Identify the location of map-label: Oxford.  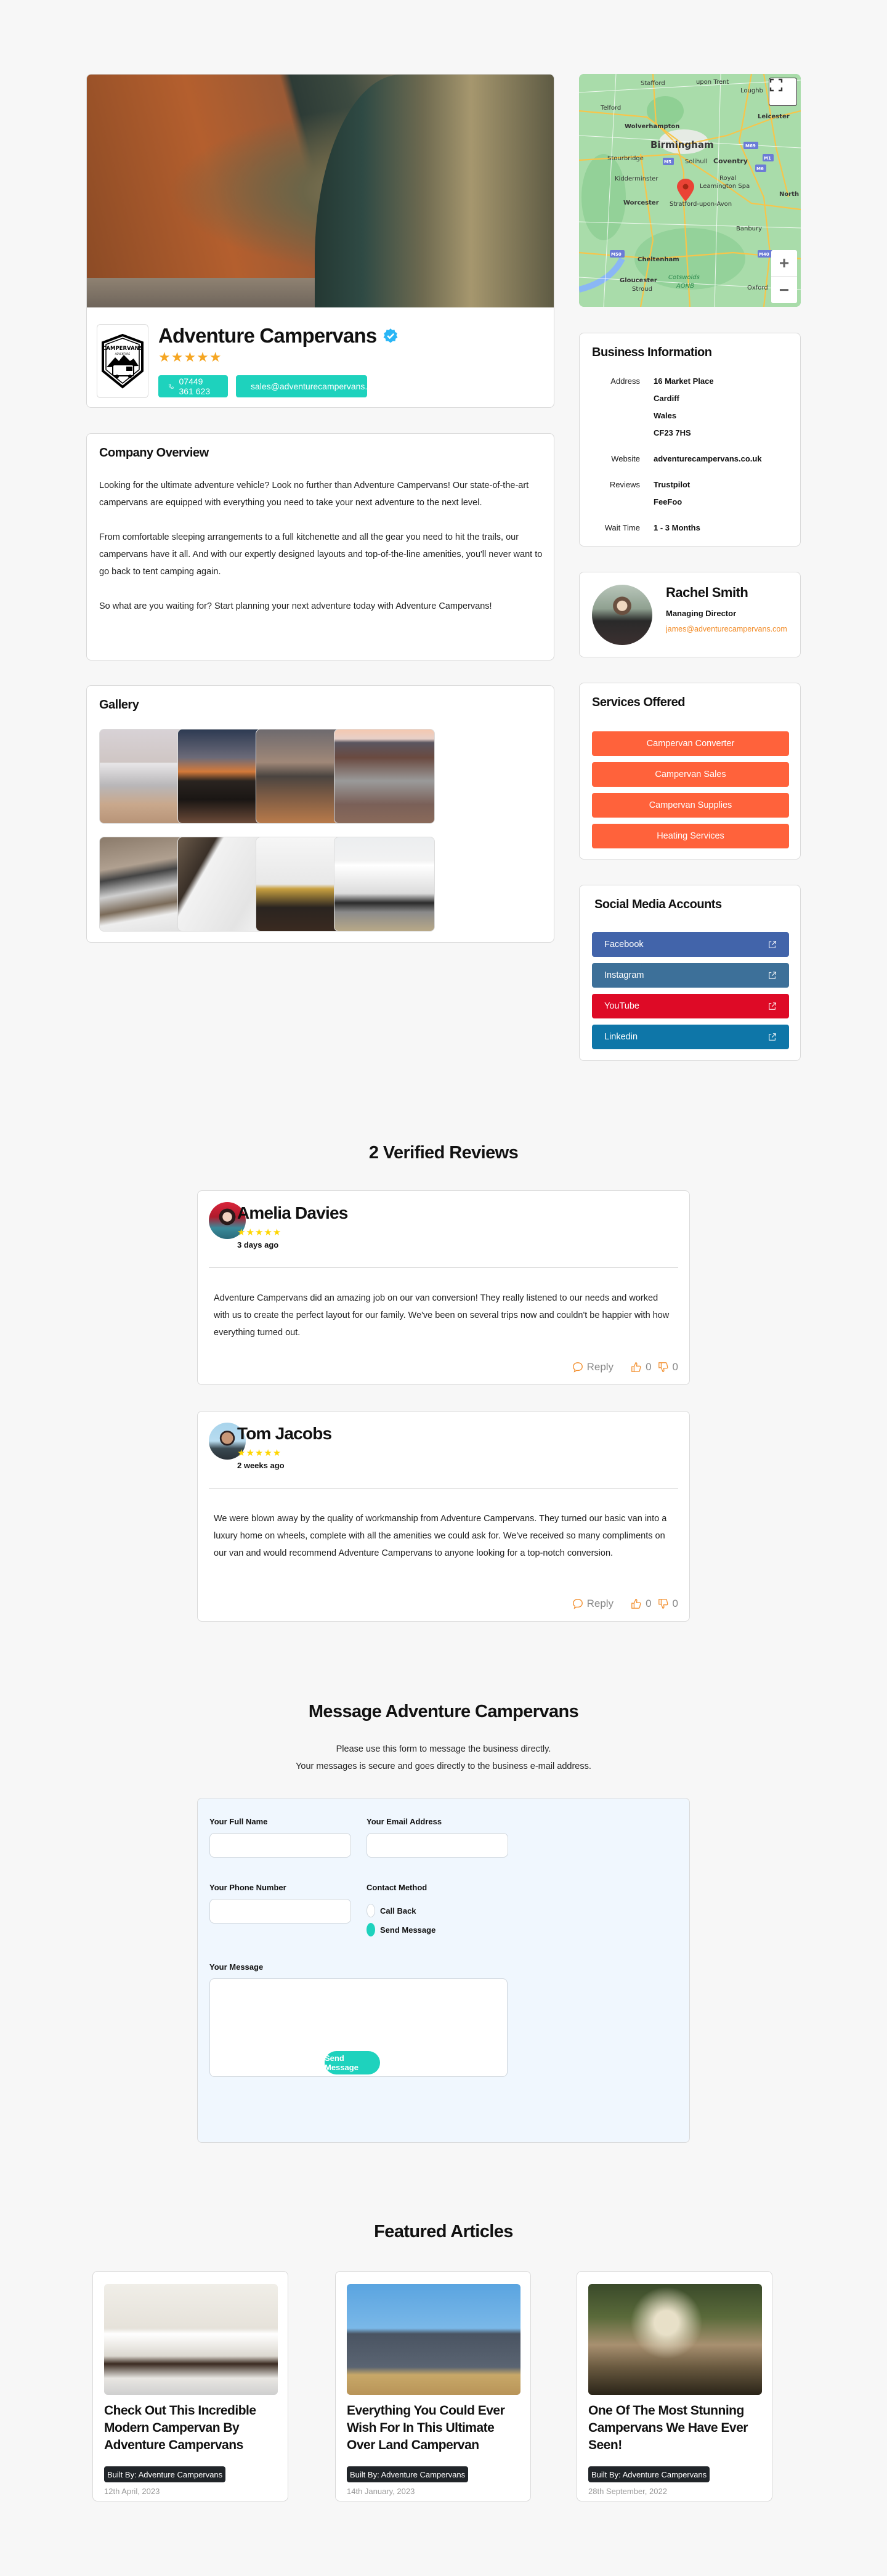
(758, 288).